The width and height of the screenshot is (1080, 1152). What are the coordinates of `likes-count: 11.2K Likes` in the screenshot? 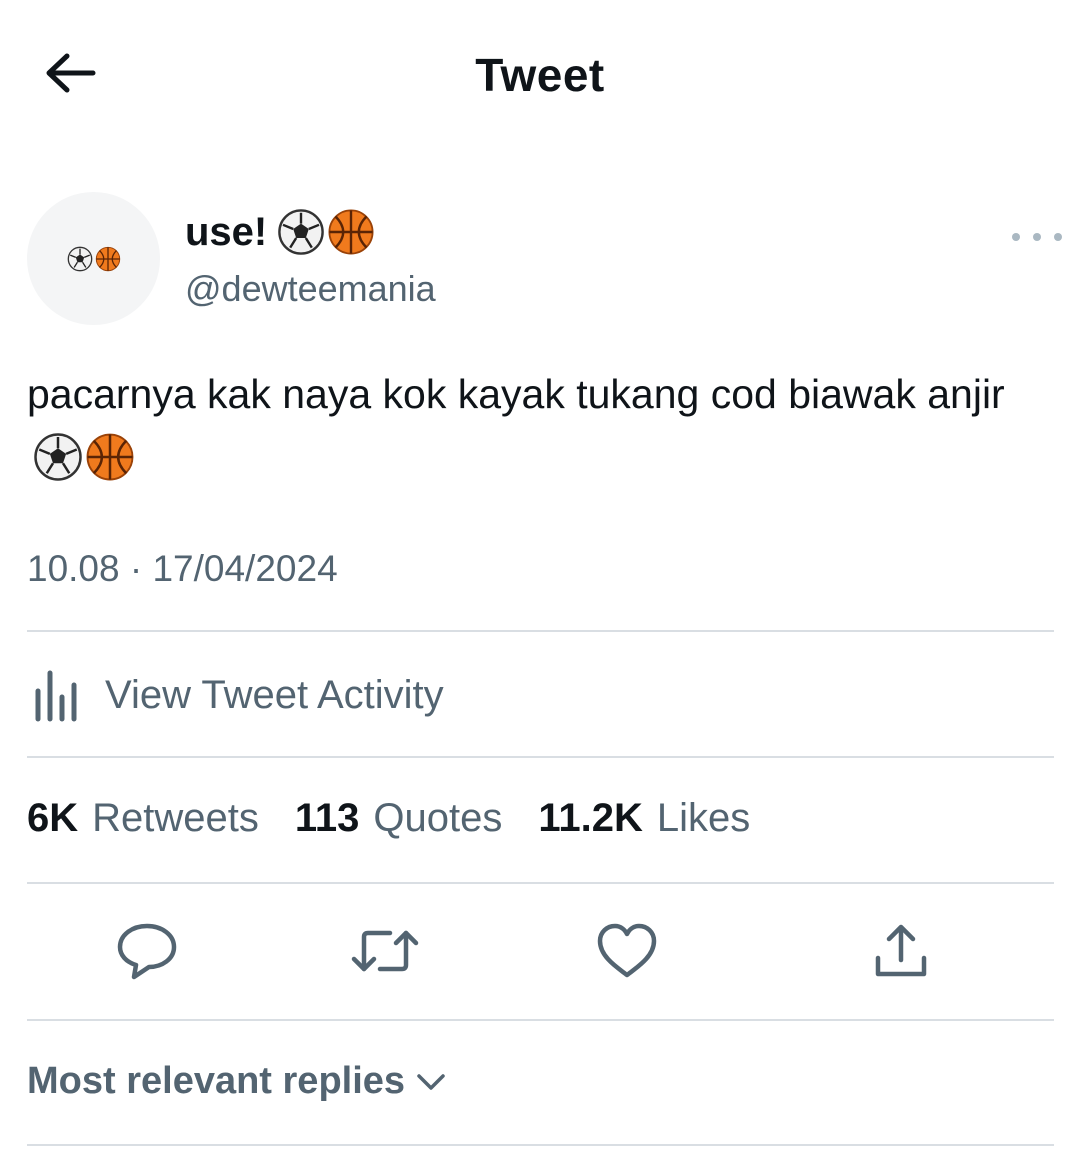 It's located at (644, 818).